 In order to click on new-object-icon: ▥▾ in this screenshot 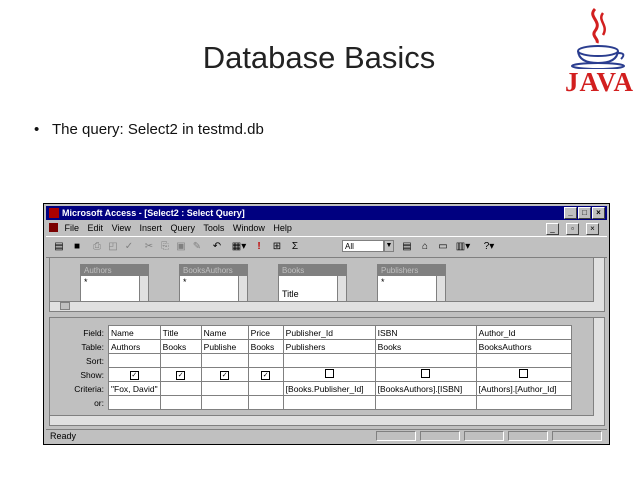, I will do `click(463, 246)`.